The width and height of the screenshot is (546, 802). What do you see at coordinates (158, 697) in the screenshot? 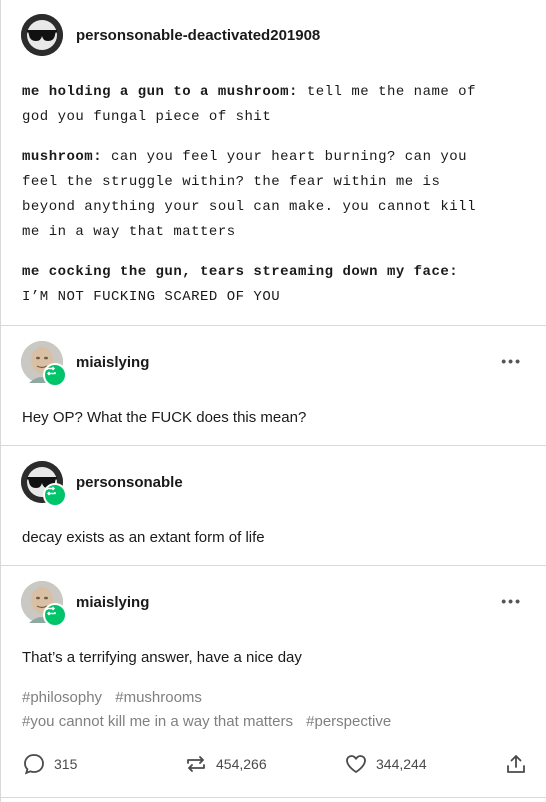
I see `tag-link: #mushrooms` at bounding box center [158, 697].